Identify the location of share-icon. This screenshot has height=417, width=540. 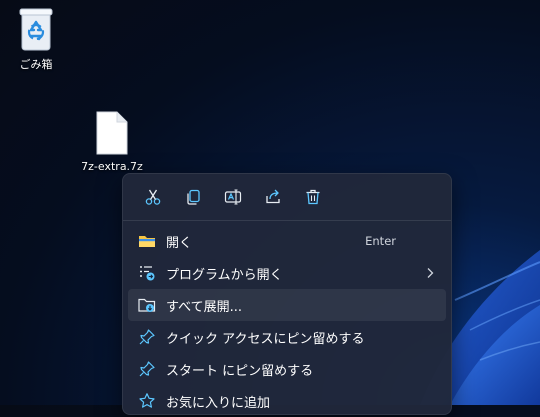
(273, 196).